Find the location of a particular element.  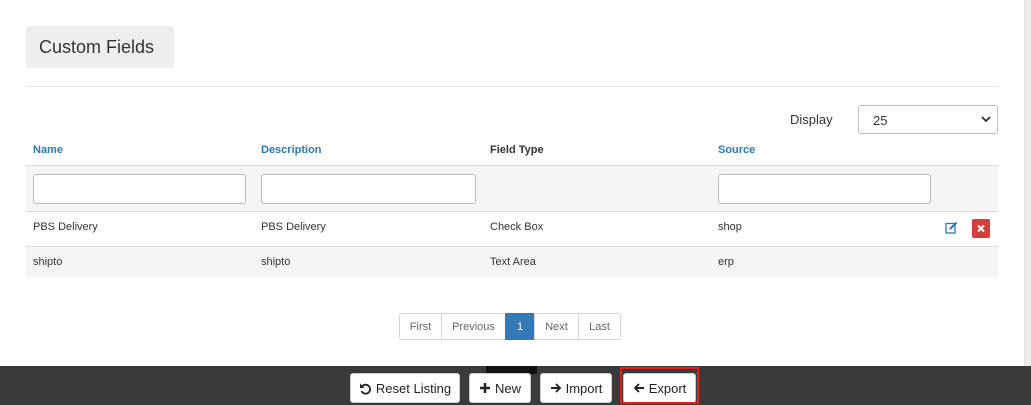

chevron-down-icon is located at coordinates (986, 119).